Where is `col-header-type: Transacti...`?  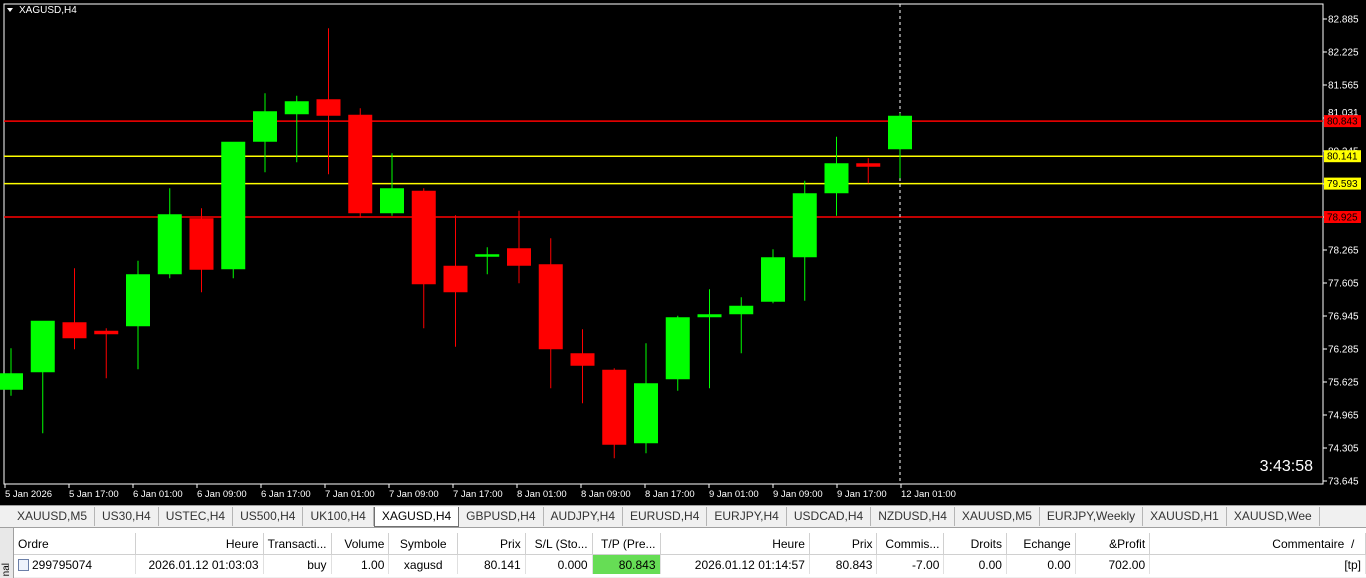
col-header-type: Transacti... is located at coordinates (297, 544).